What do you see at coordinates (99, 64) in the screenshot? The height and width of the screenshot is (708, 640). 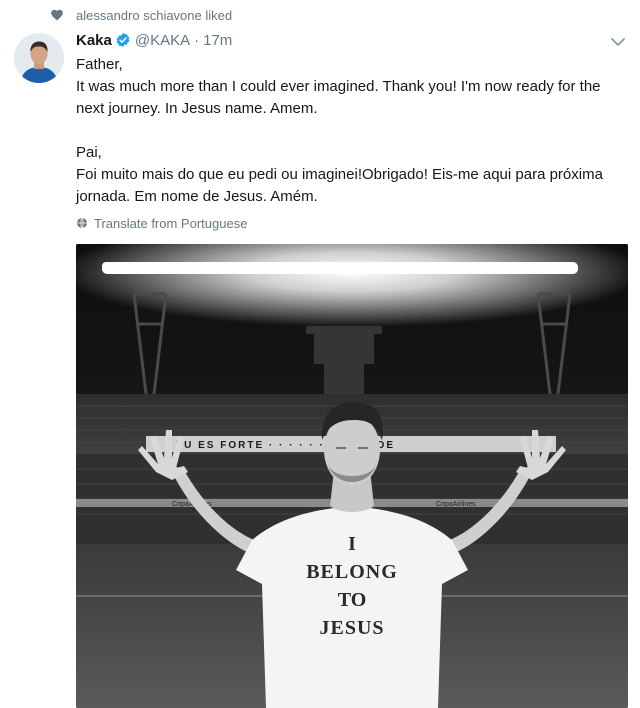 I see `tweet-text-line: Father,` at bounding box center [99, 64].